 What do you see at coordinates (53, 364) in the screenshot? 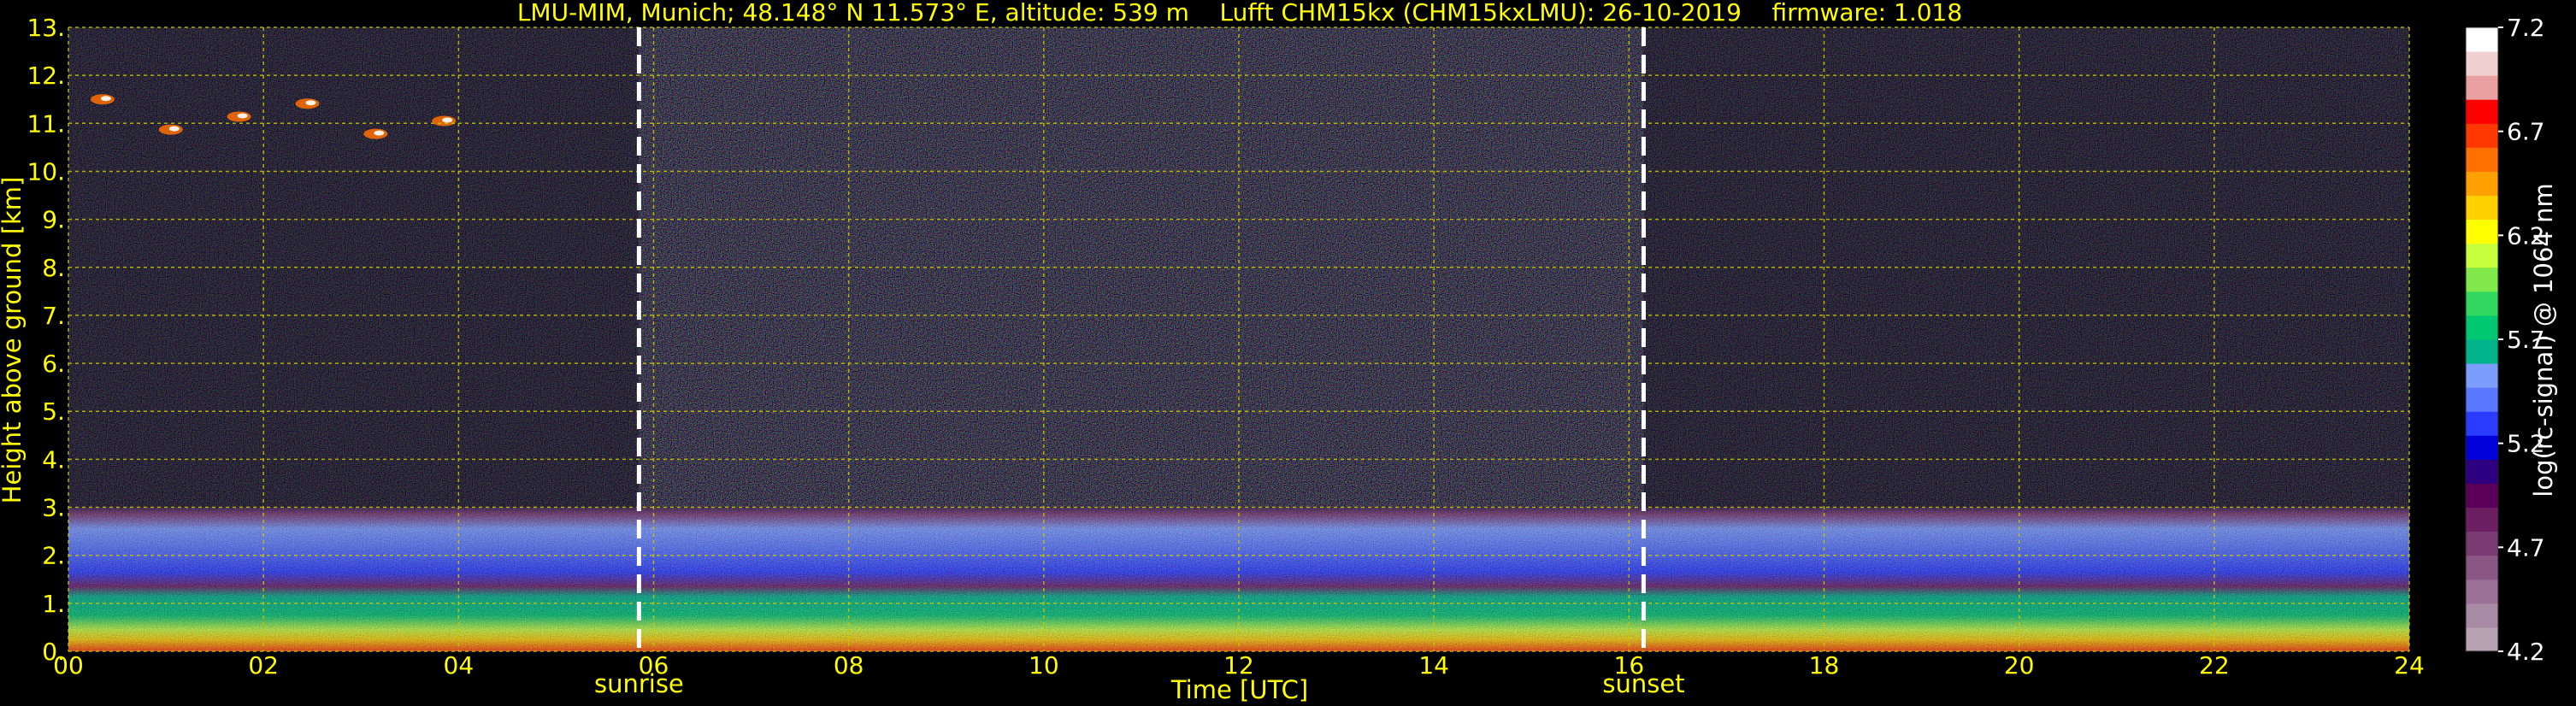
I see `y-tick-label: 6.` at bounding box center [53, 364].